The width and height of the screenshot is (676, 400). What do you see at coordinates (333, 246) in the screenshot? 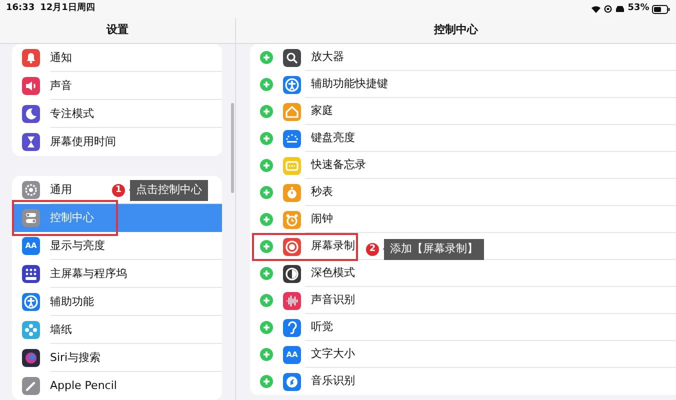
I see `control-name: 屏幕录制` at bounding box center [333, 246].